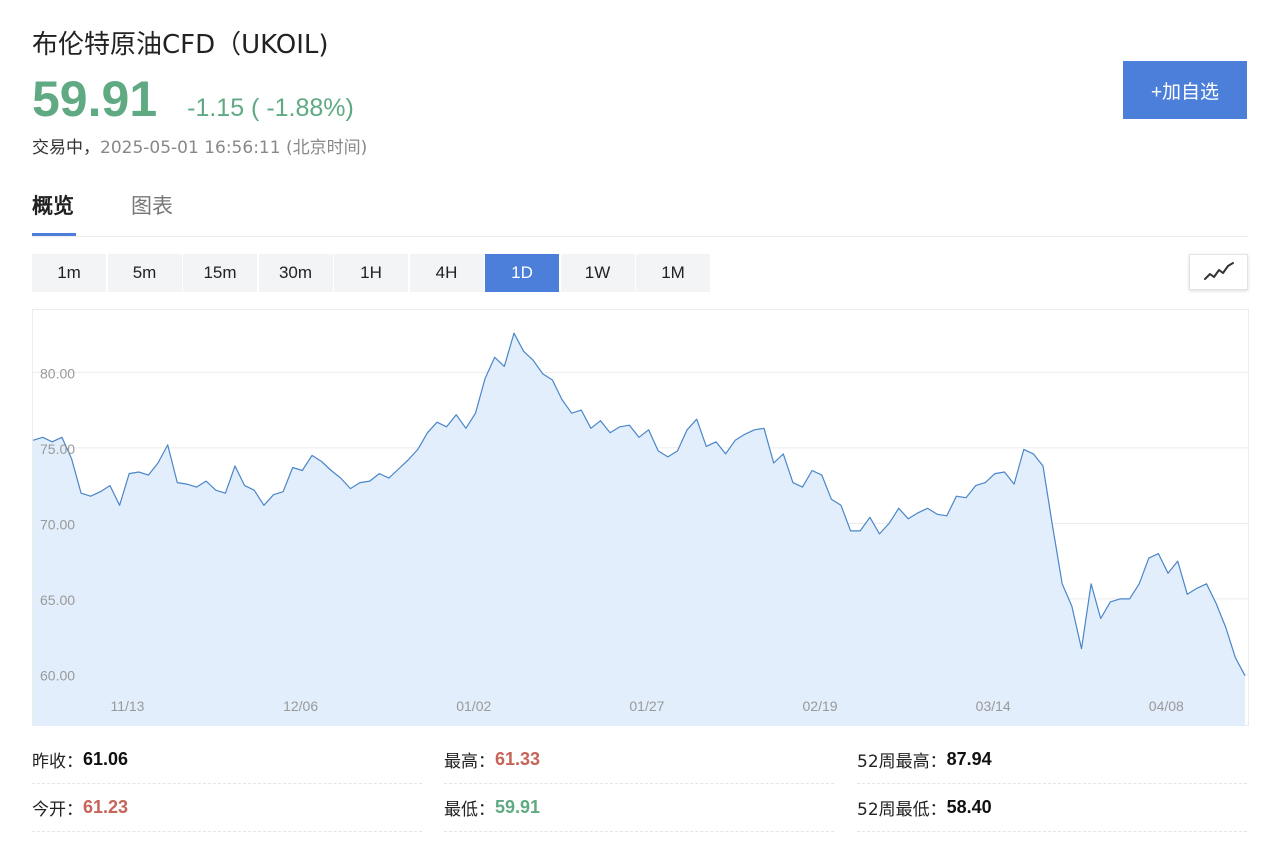 The height and width of the screenshot is (845, 1284). Describe the element at coordinates (597, 273) in the screenshot. I see `range-1w: 1W` at that location.